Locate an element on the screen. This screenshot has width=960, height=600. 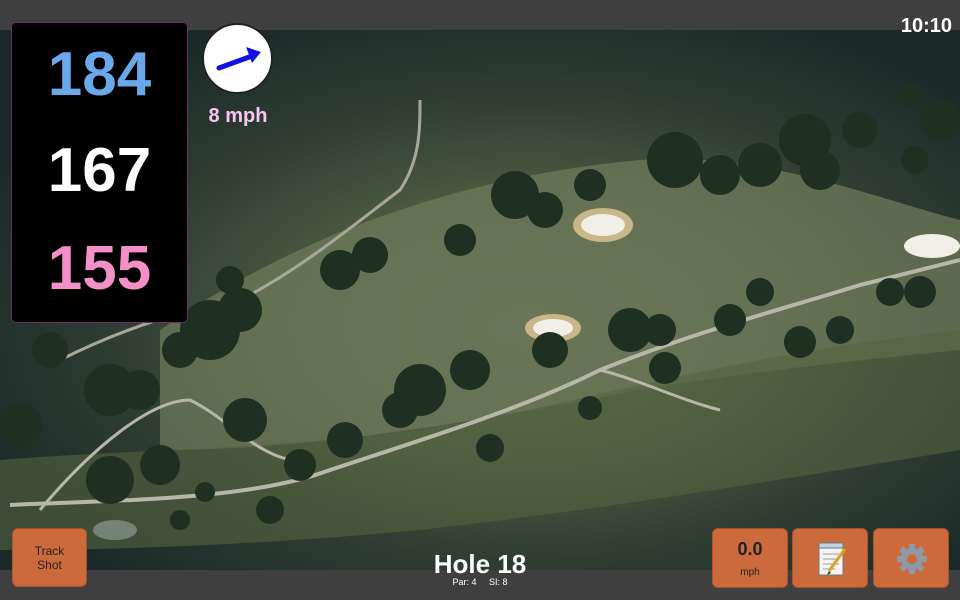
distance-panel: 184 167 155 is located at coordinates (99, 172).